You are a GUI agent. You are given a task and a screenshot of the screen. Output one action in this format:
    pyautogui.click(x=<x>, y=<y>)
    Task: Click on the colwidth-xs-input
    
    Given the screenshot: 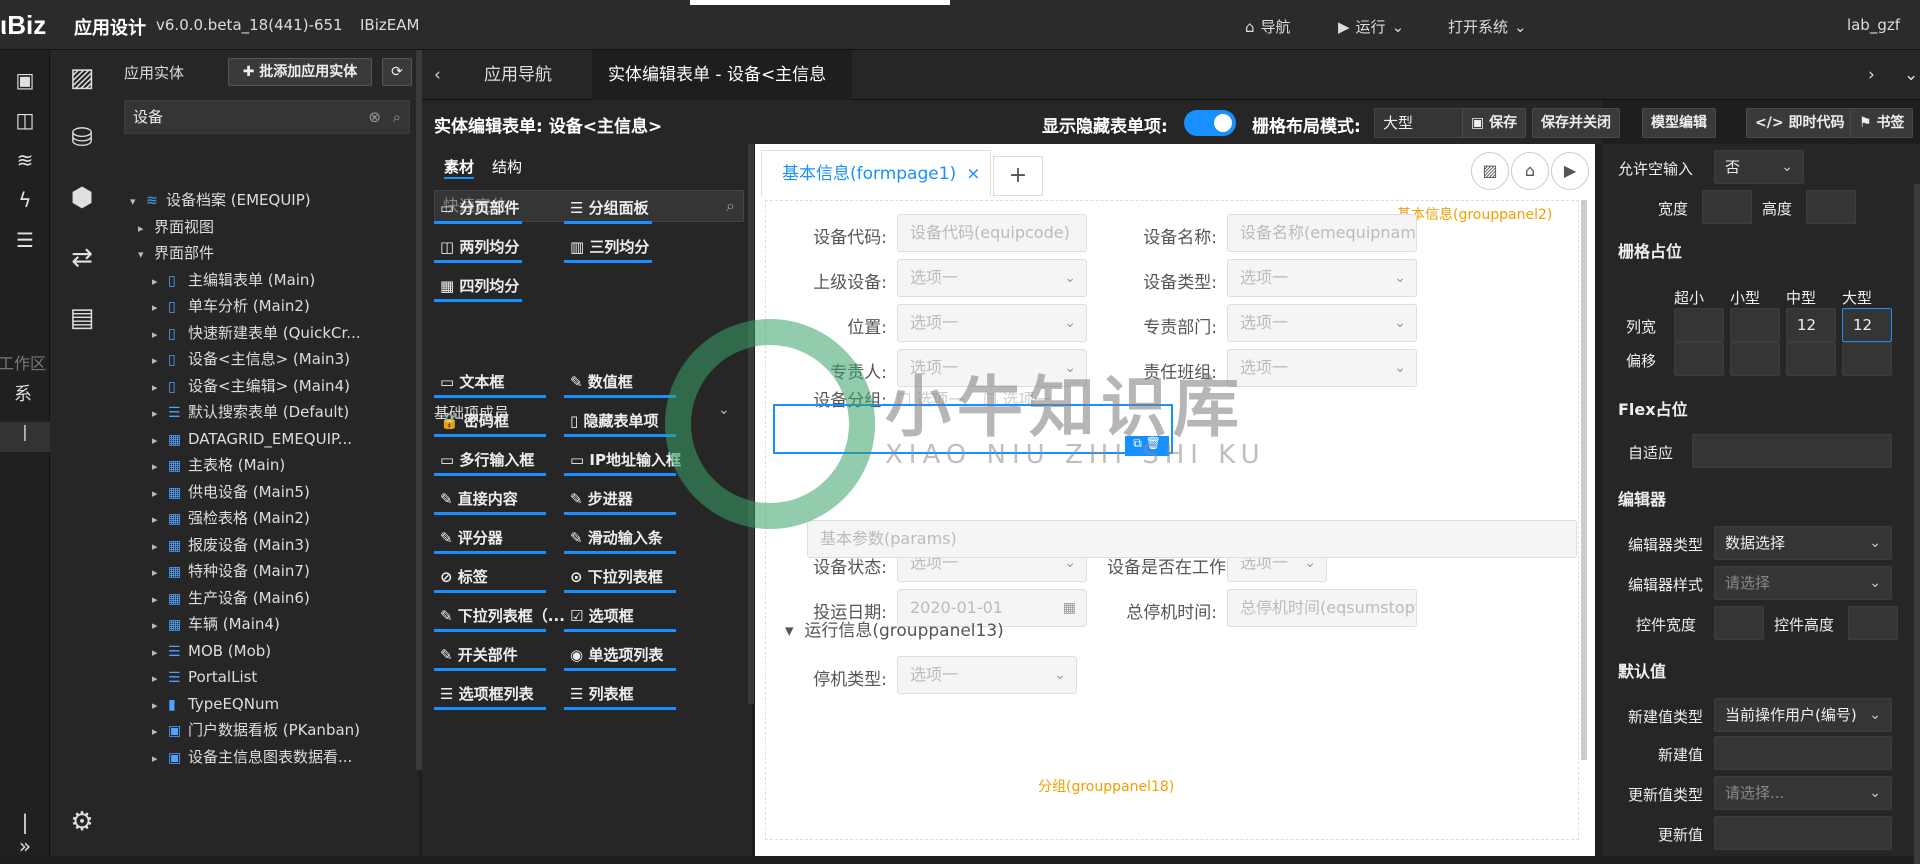 What is the action you would take?
    pyautogui.click(x=1699, y=325)
    